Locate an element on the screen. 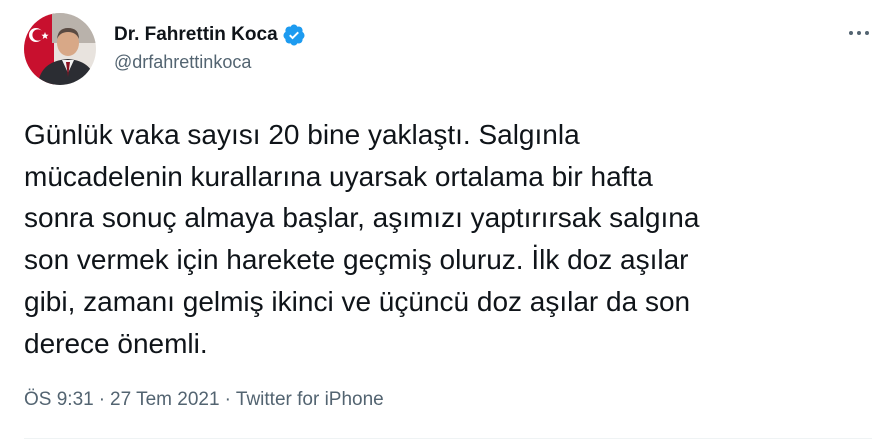 The image size is (896, 443). tweet-date: 27 Tem 2021 is located at coordinates (165, 400).